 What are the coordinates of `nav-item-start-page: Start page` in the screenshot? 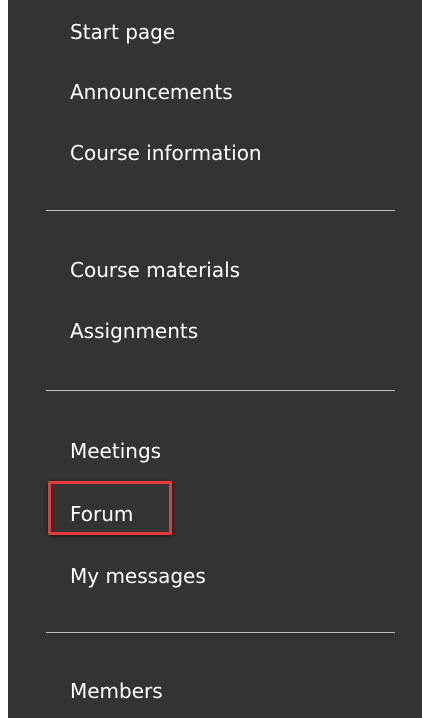 It's located at (122, 32).